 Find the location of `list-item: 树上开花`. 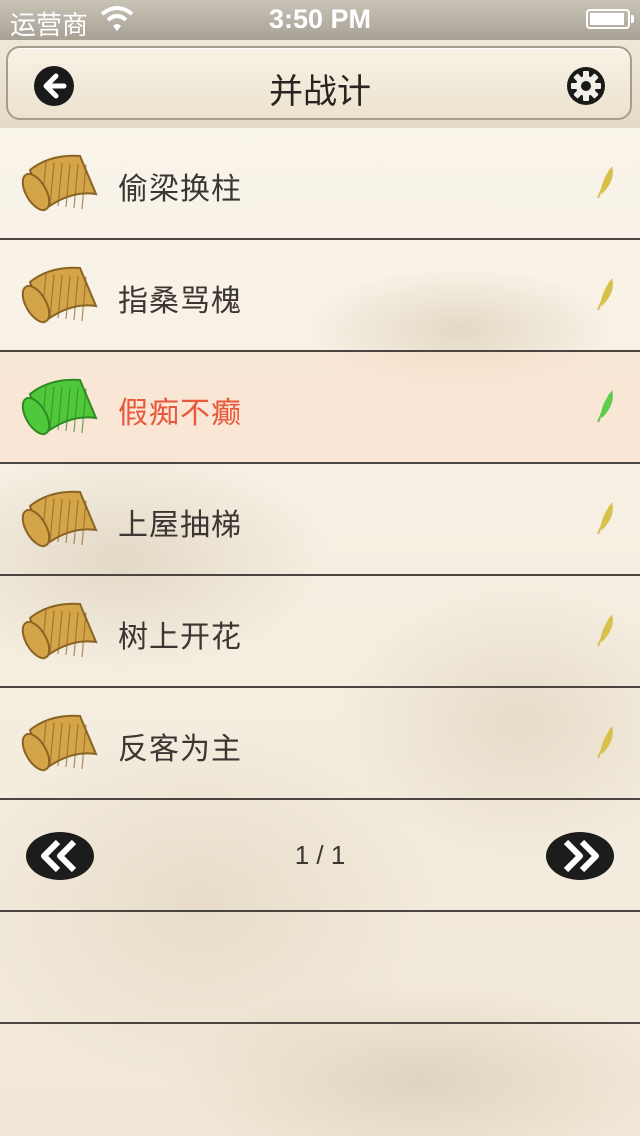

list-item: 树上开花 is located at coordinates (320, 632).